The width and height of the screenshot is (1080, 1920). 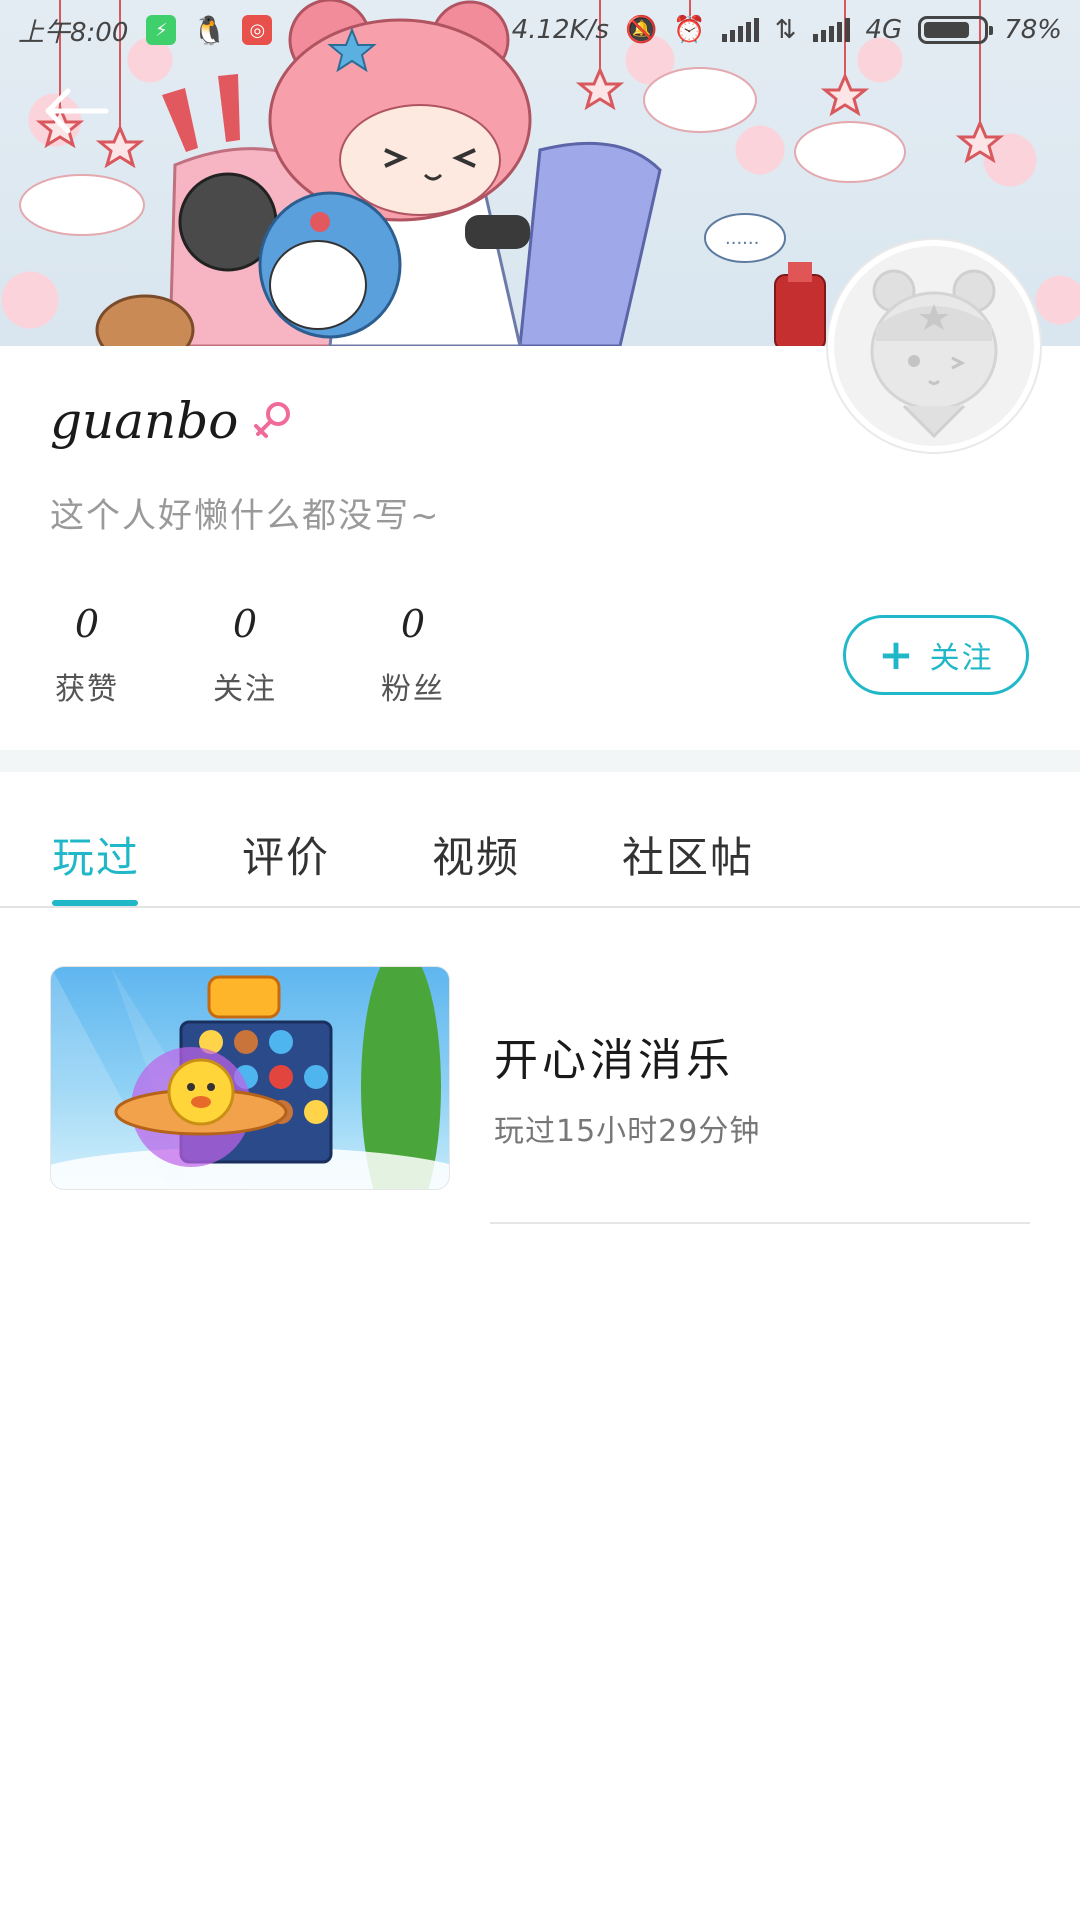 What do you see at coordinates (961, 658) in the screenshot?
I see `follow-button-label: 关注` at bounding box center [961, 658].